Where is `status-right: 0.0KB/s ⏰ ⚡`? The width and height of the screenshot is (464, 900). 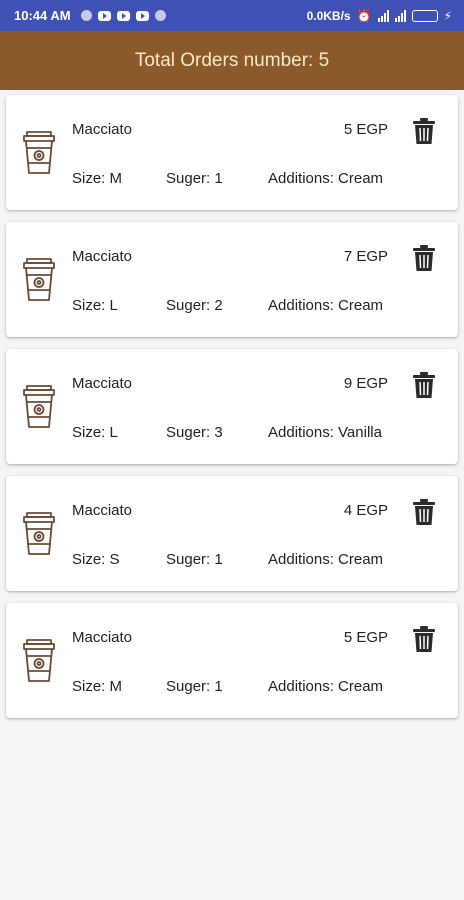
status-right: 0.0KB/s ⏰ ⚡ is located at coordinates (379, 16).